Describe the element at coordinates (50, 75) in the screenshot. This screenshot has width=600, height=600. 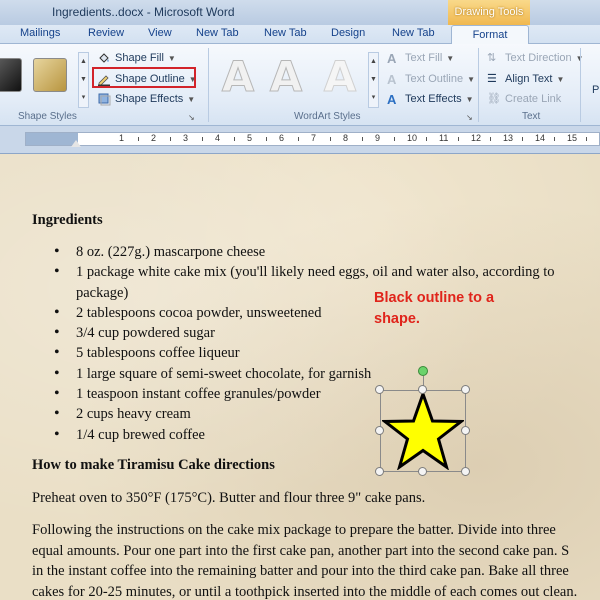
I see `shape-style-swatch-gold` at that location.